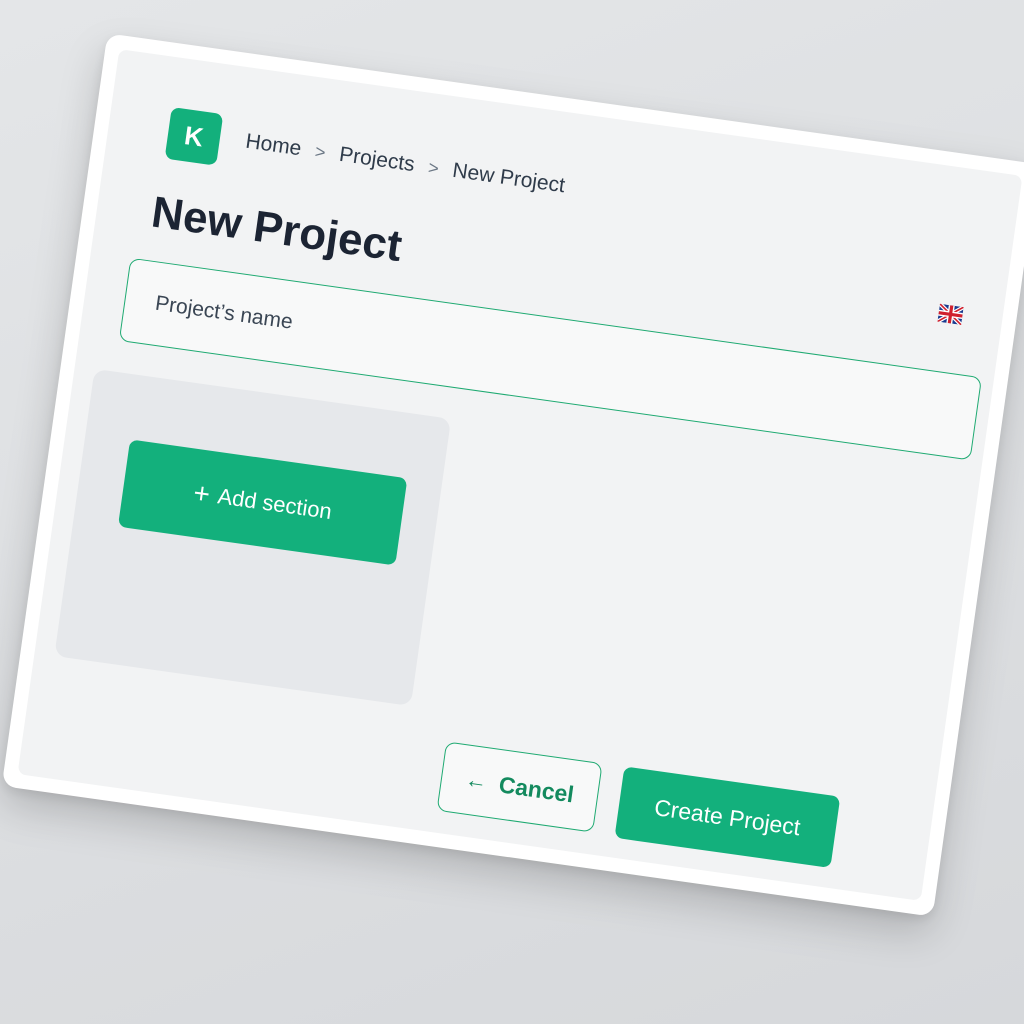  What do you see at coordinates (275, 504) in the screenshot?
I see `add-section-label: Add section` at bounding box center [275, 504].